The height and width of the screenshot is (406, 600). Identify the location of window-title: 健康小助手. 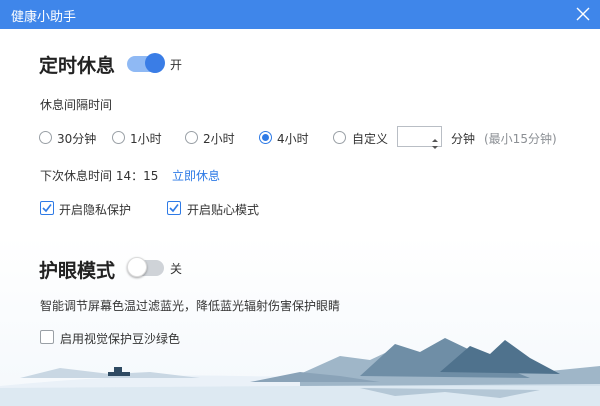
(44, 17).